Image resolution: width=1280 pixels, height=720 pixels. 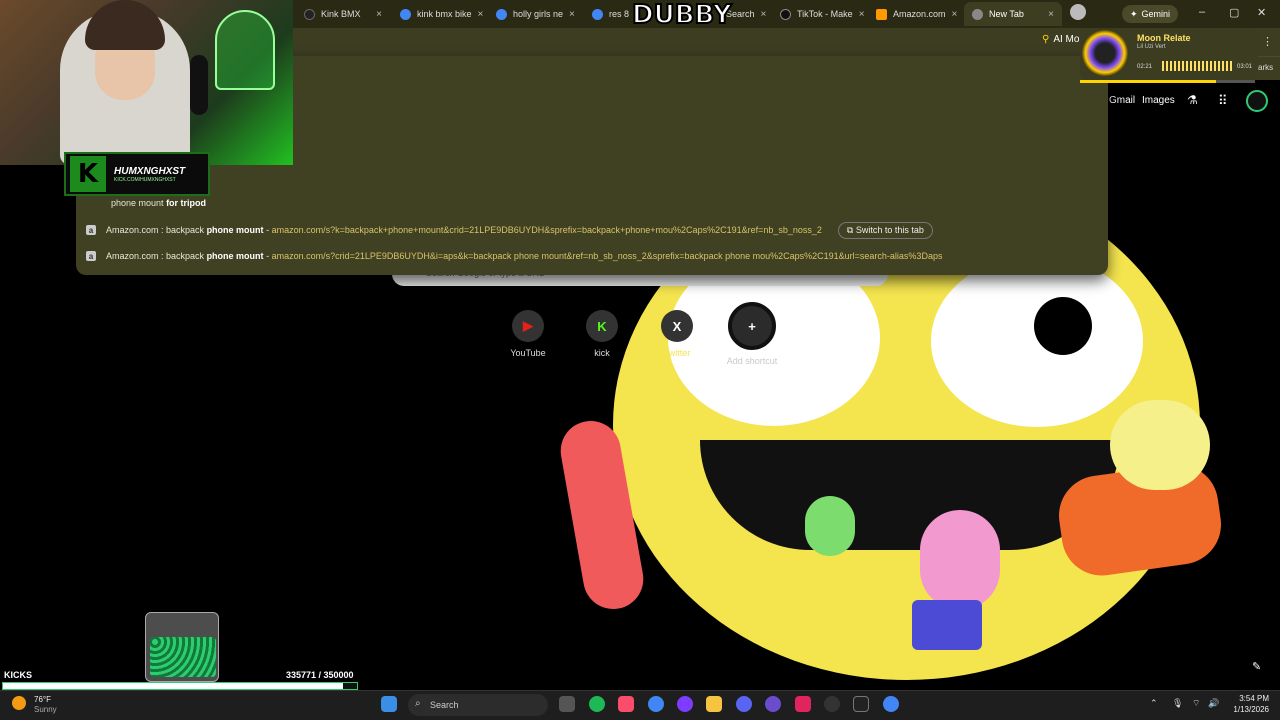 I want to click on gmail-link: Gmail, so click(x=1122, y=100).